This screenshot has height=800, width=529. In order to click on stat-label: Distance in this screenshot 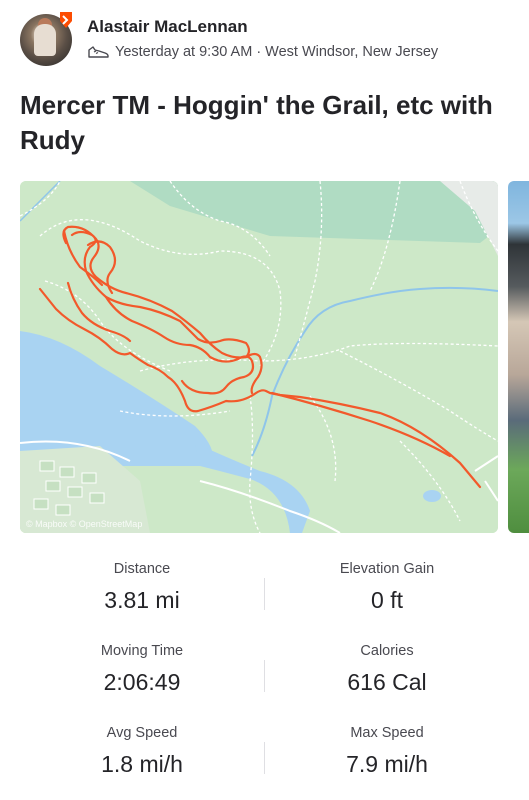, I will do `click(142, 569)`.